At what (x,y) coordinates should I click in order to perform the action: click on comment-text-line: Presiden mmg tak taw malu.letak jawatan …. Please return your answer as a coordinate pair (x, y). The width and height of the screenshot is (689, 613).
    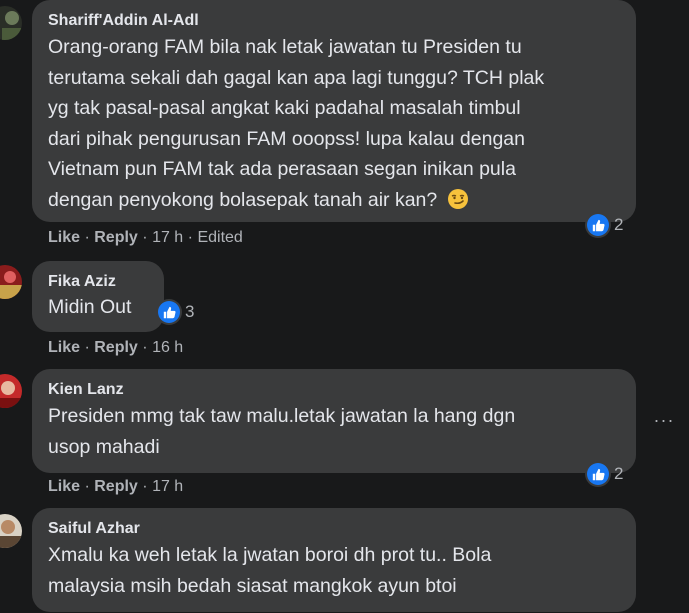
    Looking at the image, I should click on (282, 416).